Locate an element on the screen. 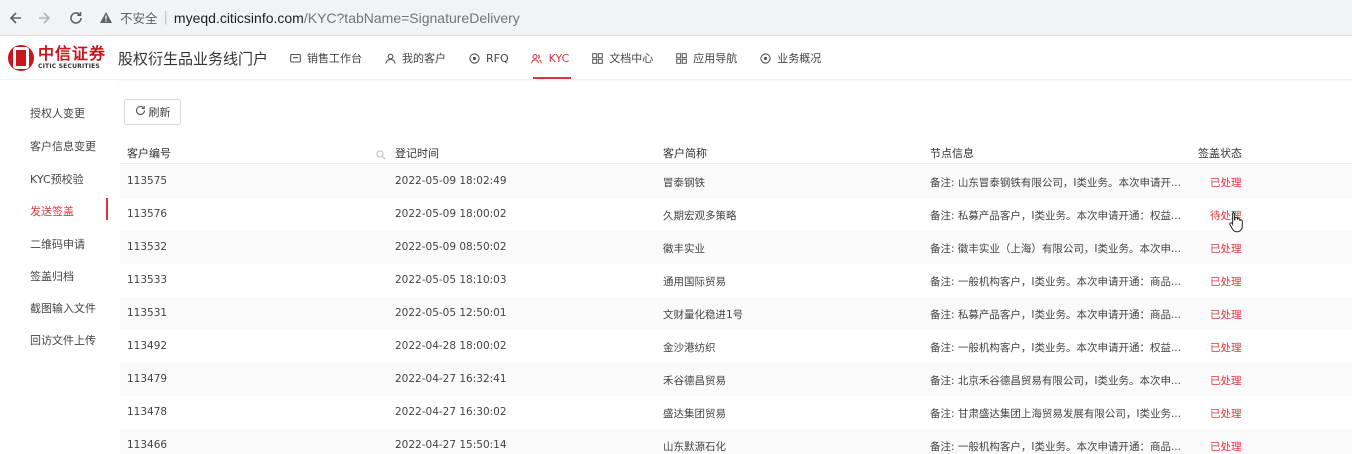 The height and width of the screenshot is (454, 1352). reload-icon is located at coordinates (76, 18).